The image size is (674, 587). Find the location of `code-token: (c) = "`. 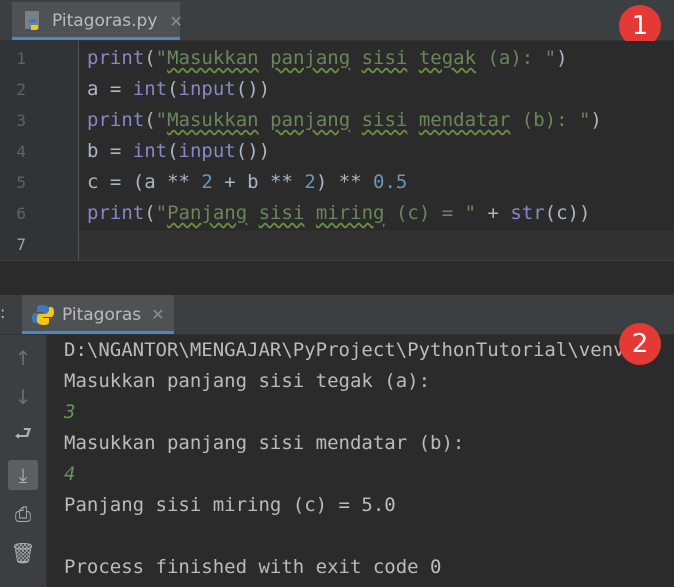

code-token: (c) = " is located at coordinates (430, 213).